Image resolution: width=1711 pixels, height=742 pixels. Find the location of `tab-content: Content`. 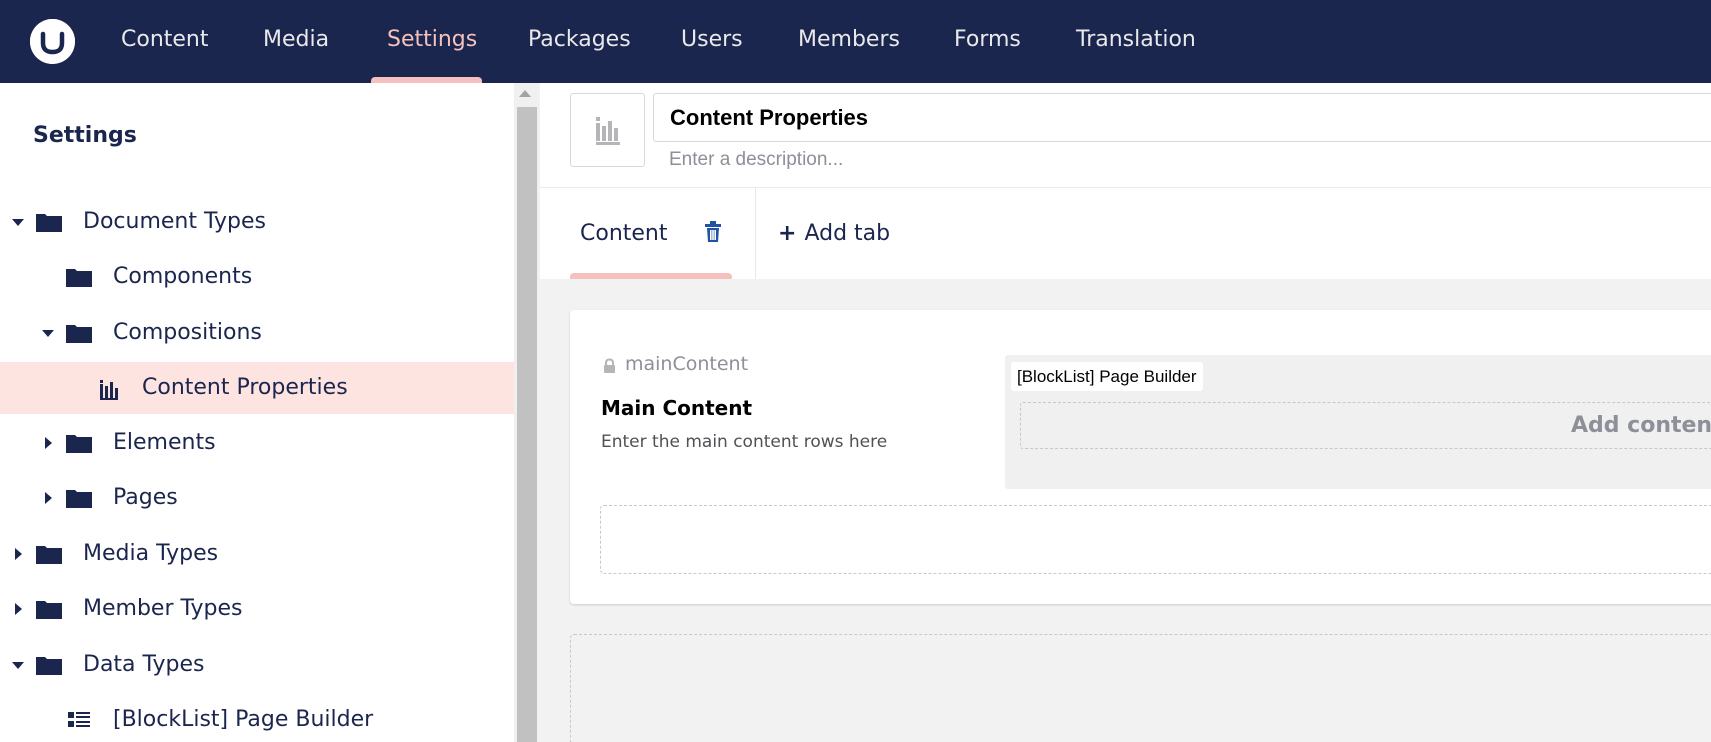

tab-content: Content is located at coordinates (653, 233).